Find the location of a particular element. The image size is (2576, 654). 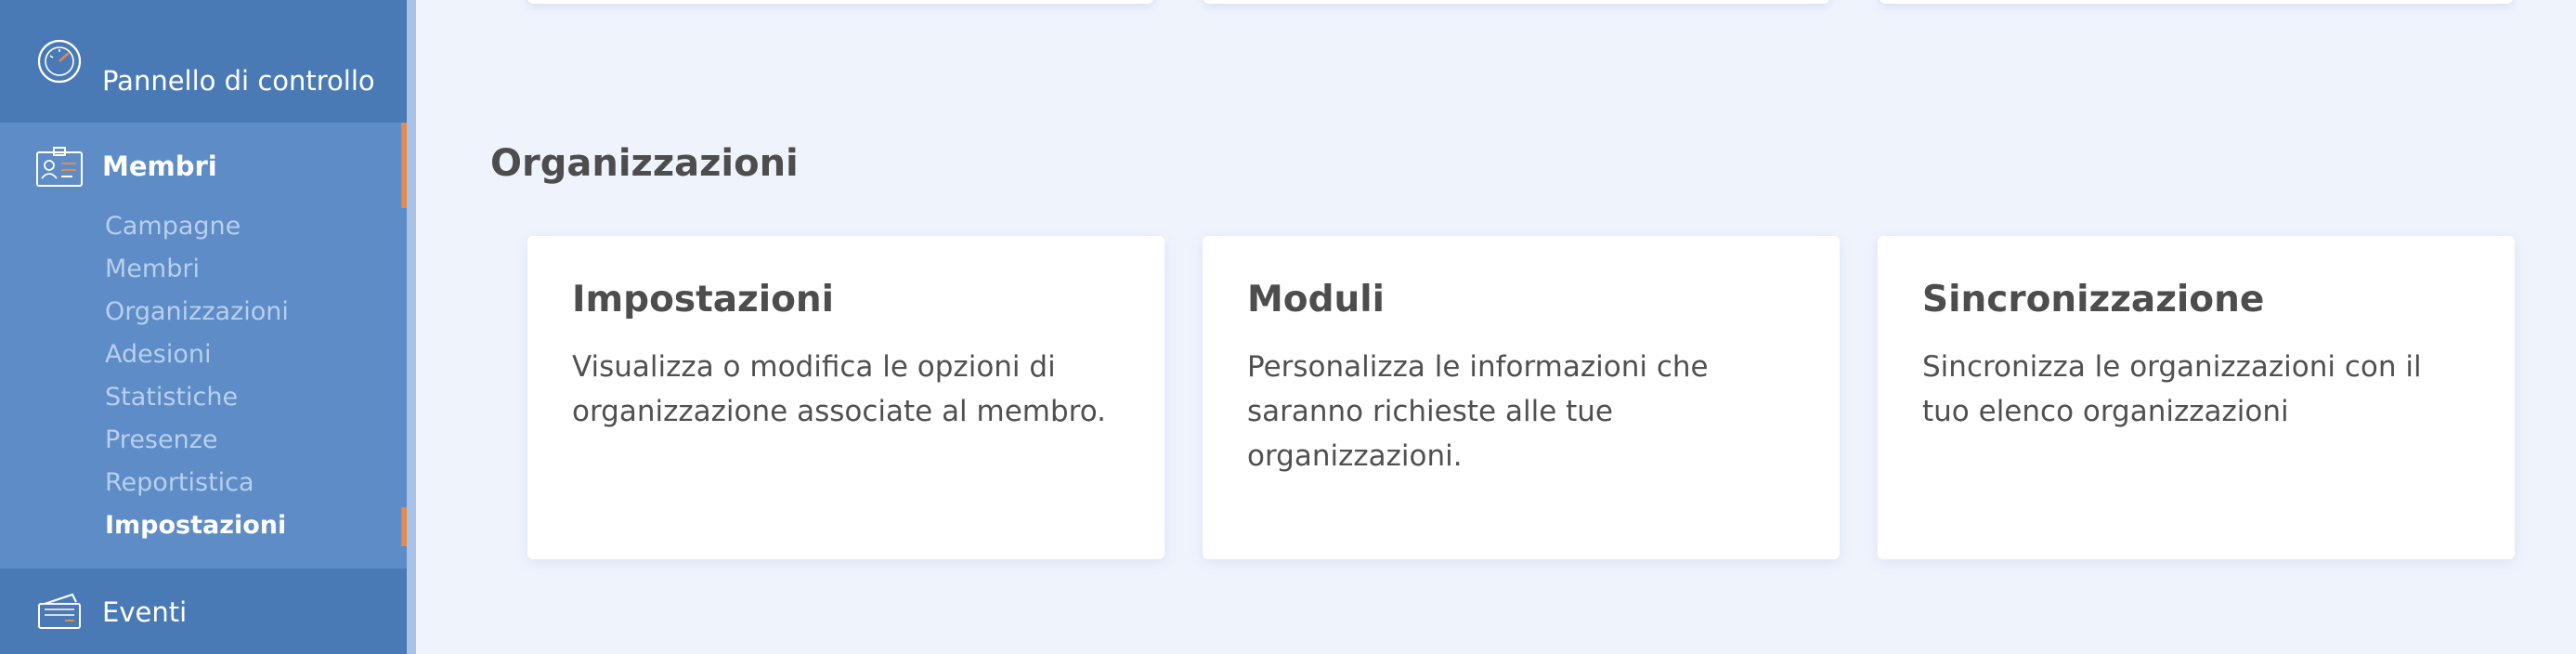

submenu-item-organizzazioni: Organizzazioni is located at coordinates (197, 311).